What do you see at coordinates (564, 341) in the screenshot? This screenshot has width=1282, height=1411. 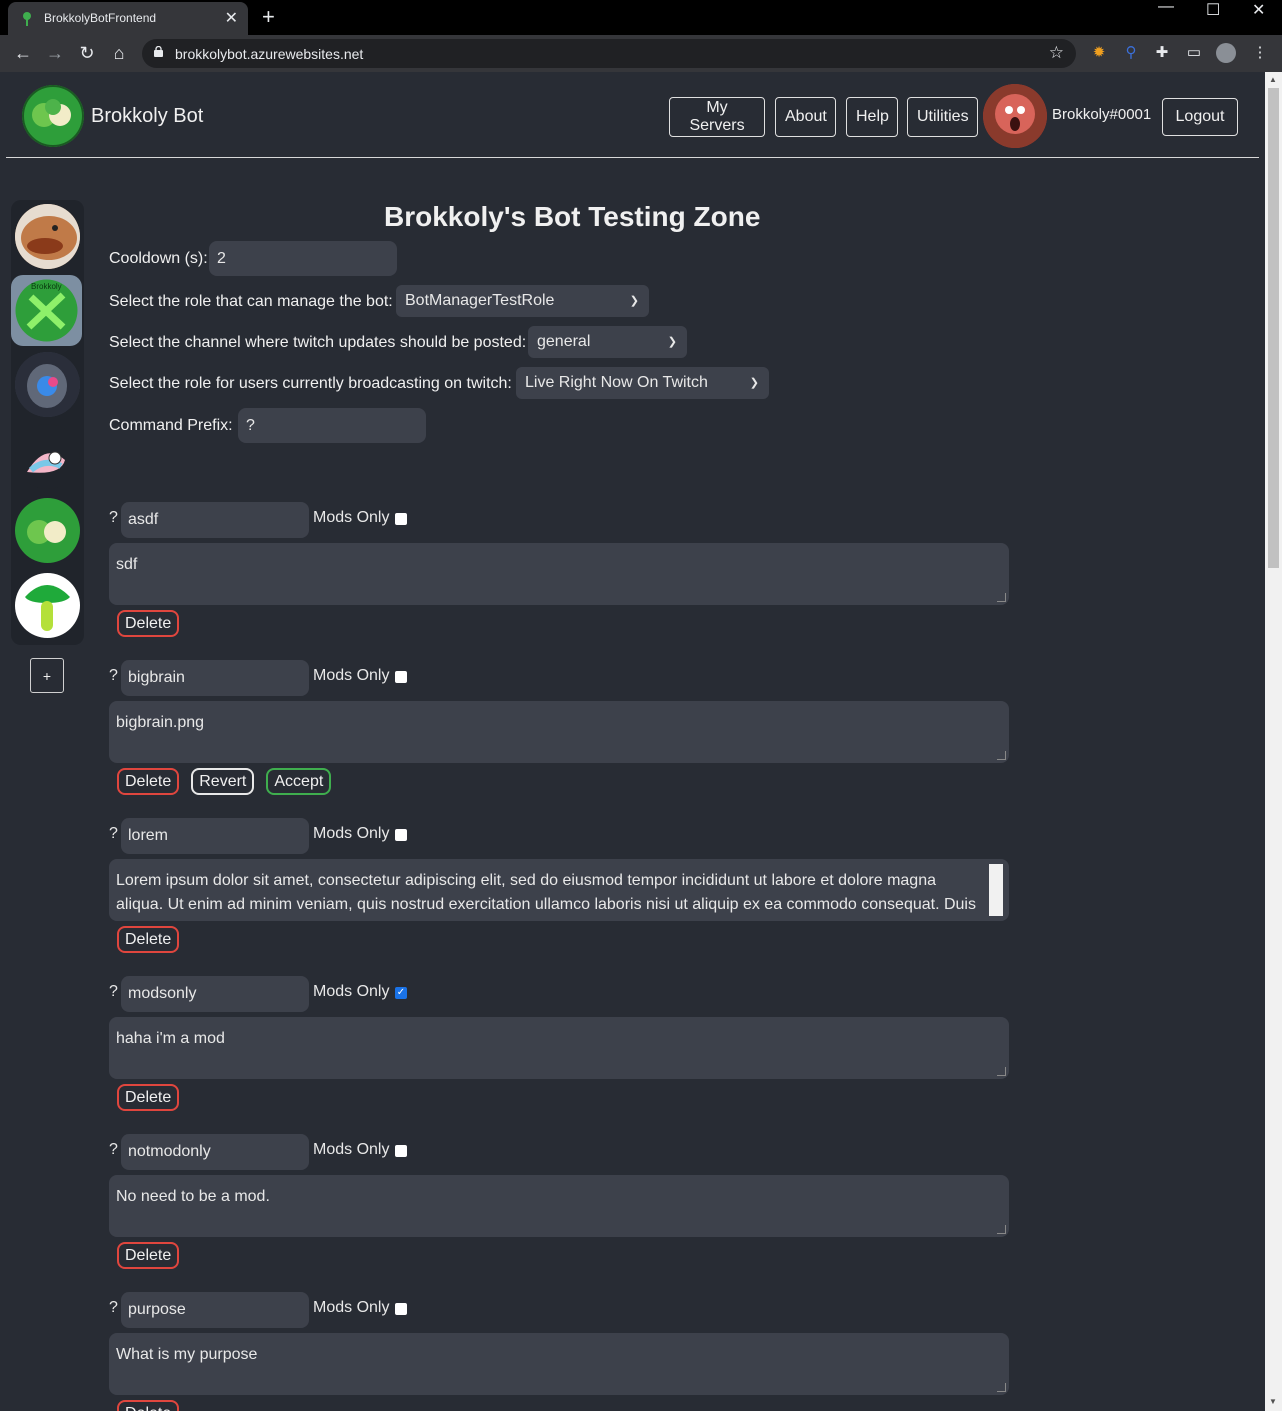 I see `twitch-channel-value: general` at bounding box center [564, 341].